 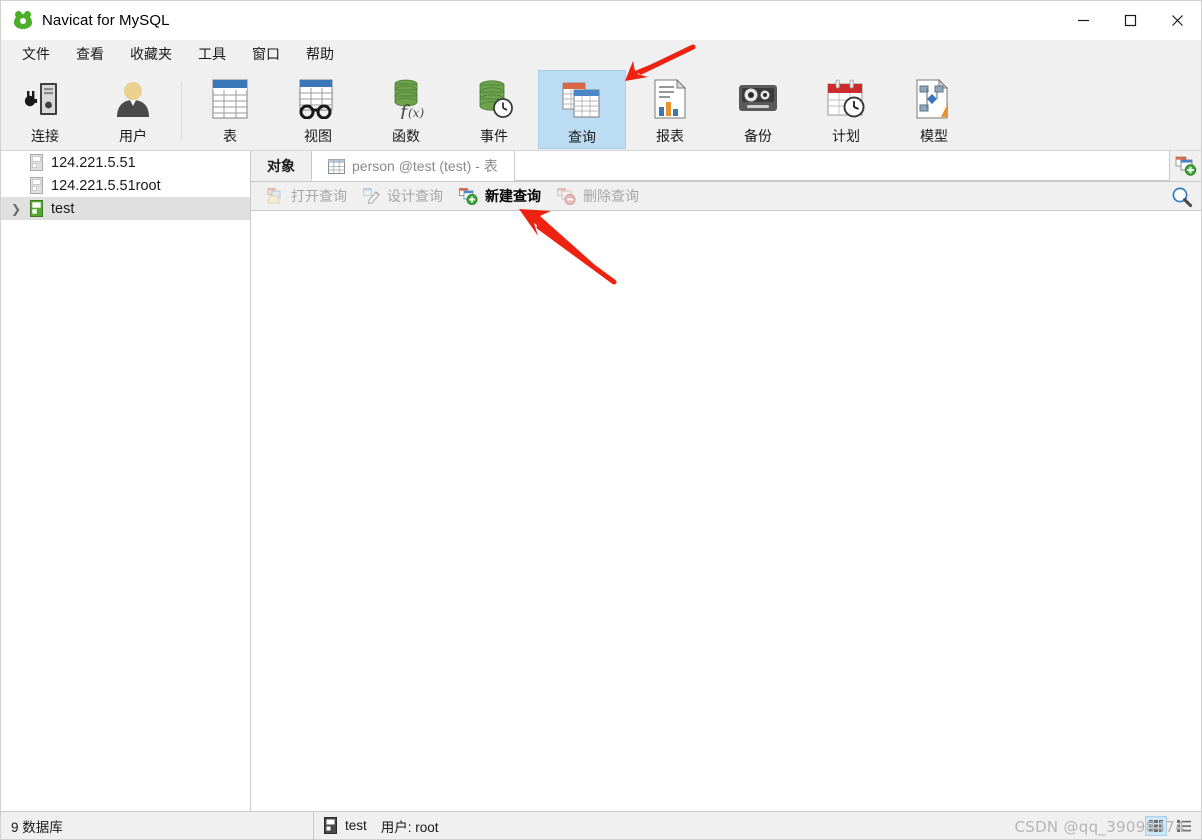 What do you see at coordinates (230, 99) in the screenshot?
I see `table-icon` at bounding box center [230, 99].